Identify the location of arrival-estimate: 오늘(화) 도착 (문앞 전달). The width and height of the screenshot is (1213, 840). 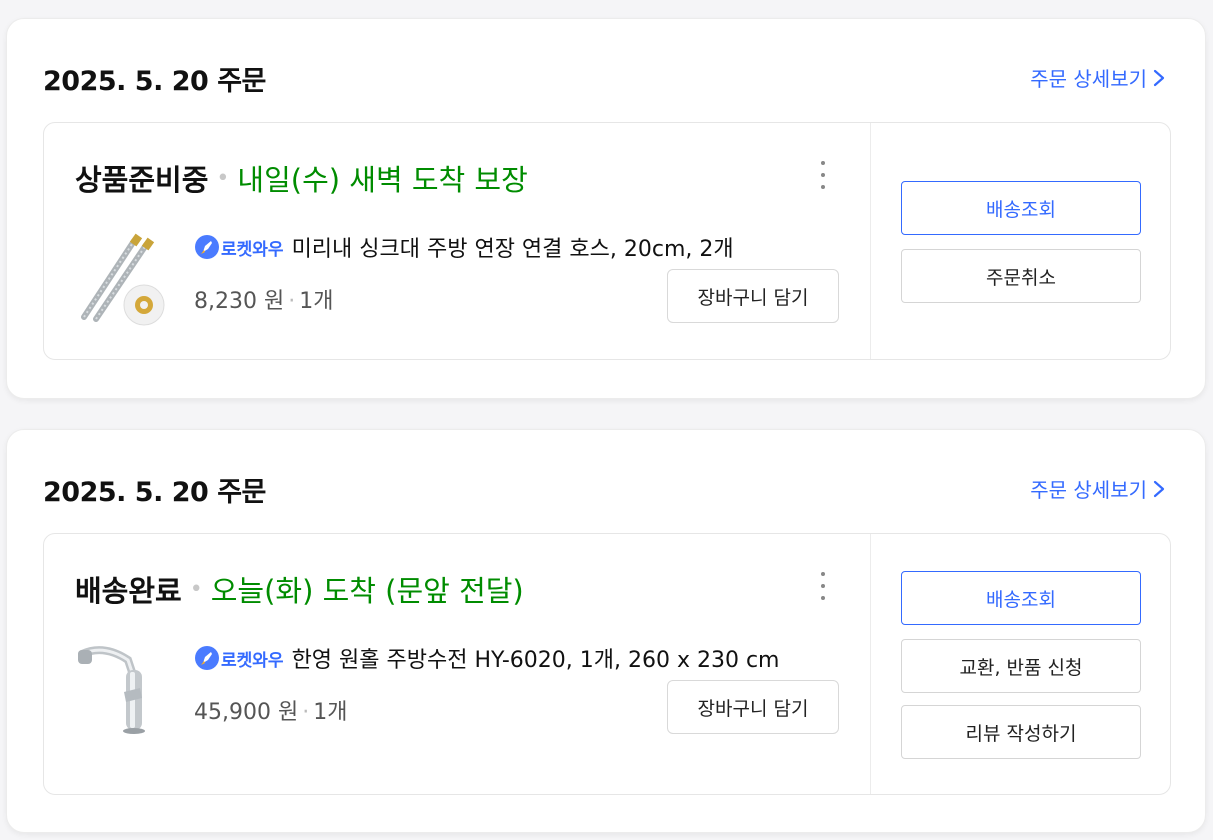
(367, 591).